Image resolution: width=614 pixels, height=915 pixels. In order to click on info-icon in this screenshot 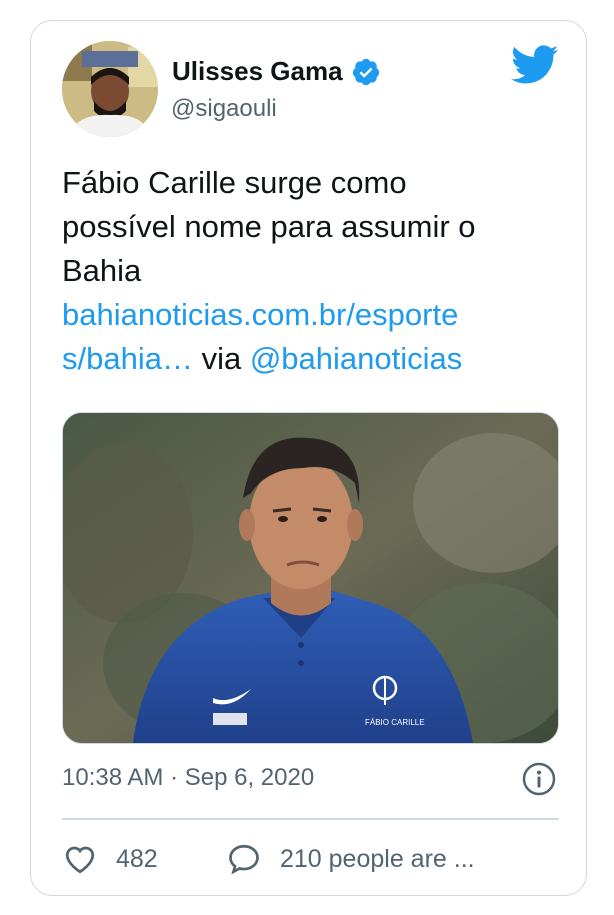, I will do `click(539, 779)`.